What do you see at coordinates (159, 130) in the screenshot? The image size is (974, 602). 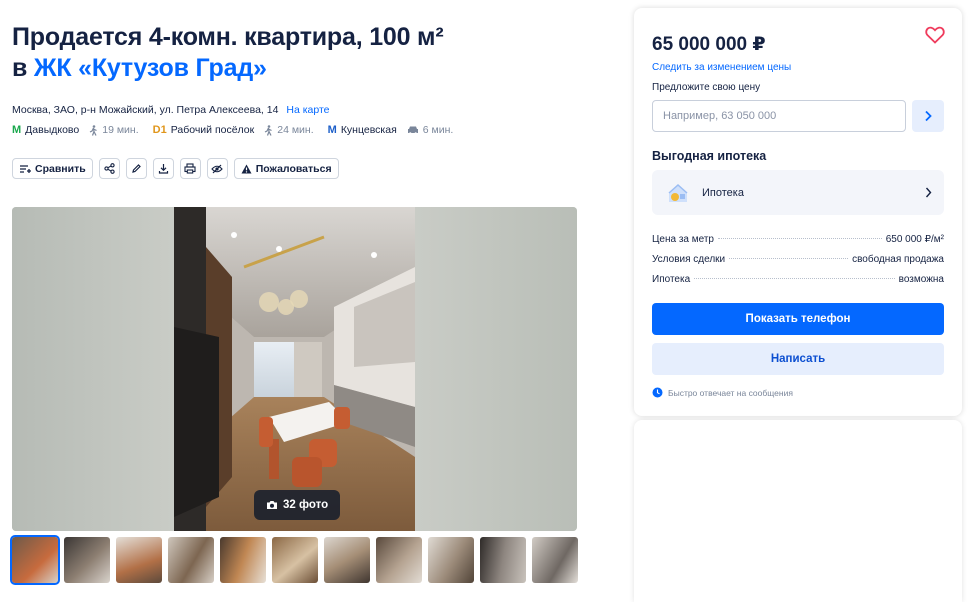 I see `d1-icon: D1` at bounding box center [159, 130].